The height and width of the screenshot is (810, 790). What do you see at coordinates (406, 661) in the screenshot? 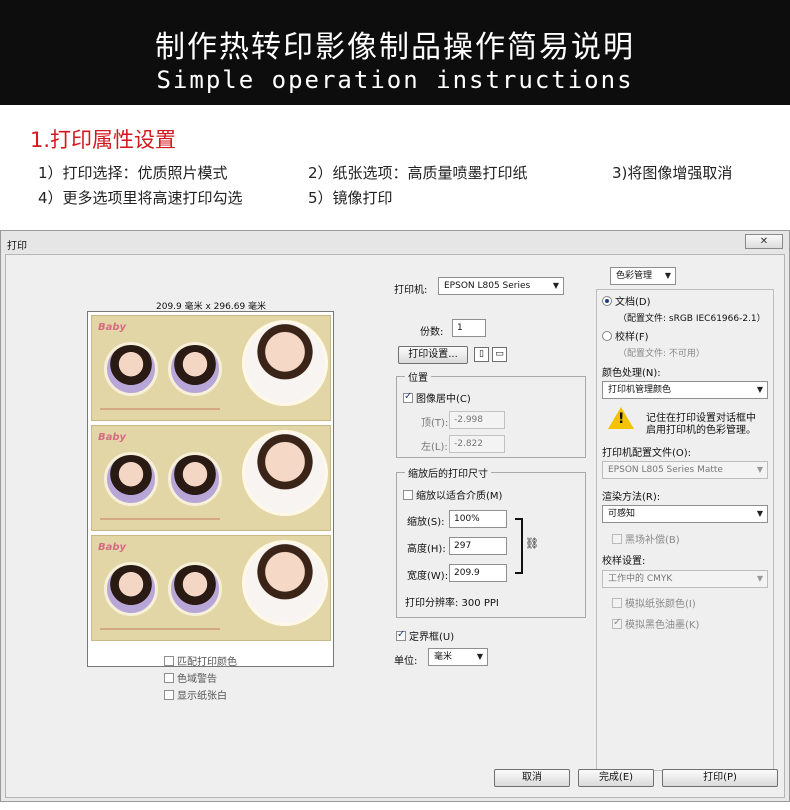
I see `units-label: 单位:` at bounding box center [406, 661].